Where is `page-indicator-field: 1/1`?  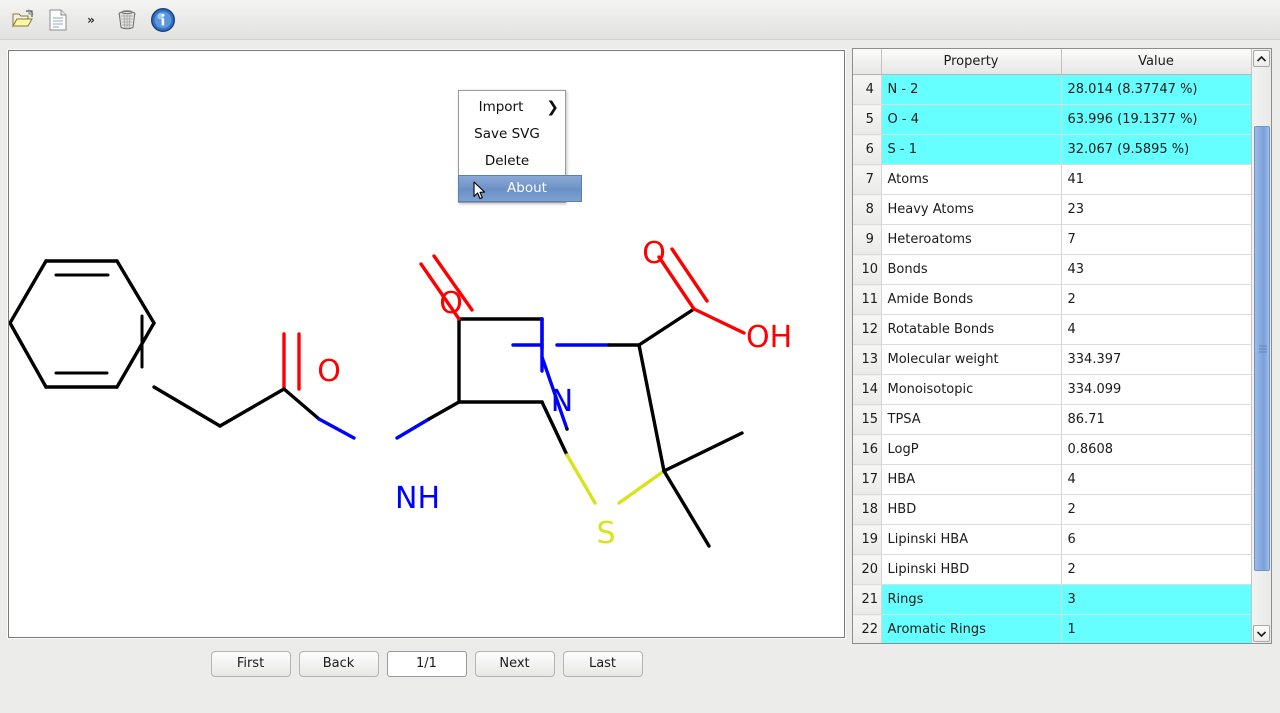
page-indicator-field: 1/1 is located at coordinates (426, 664).